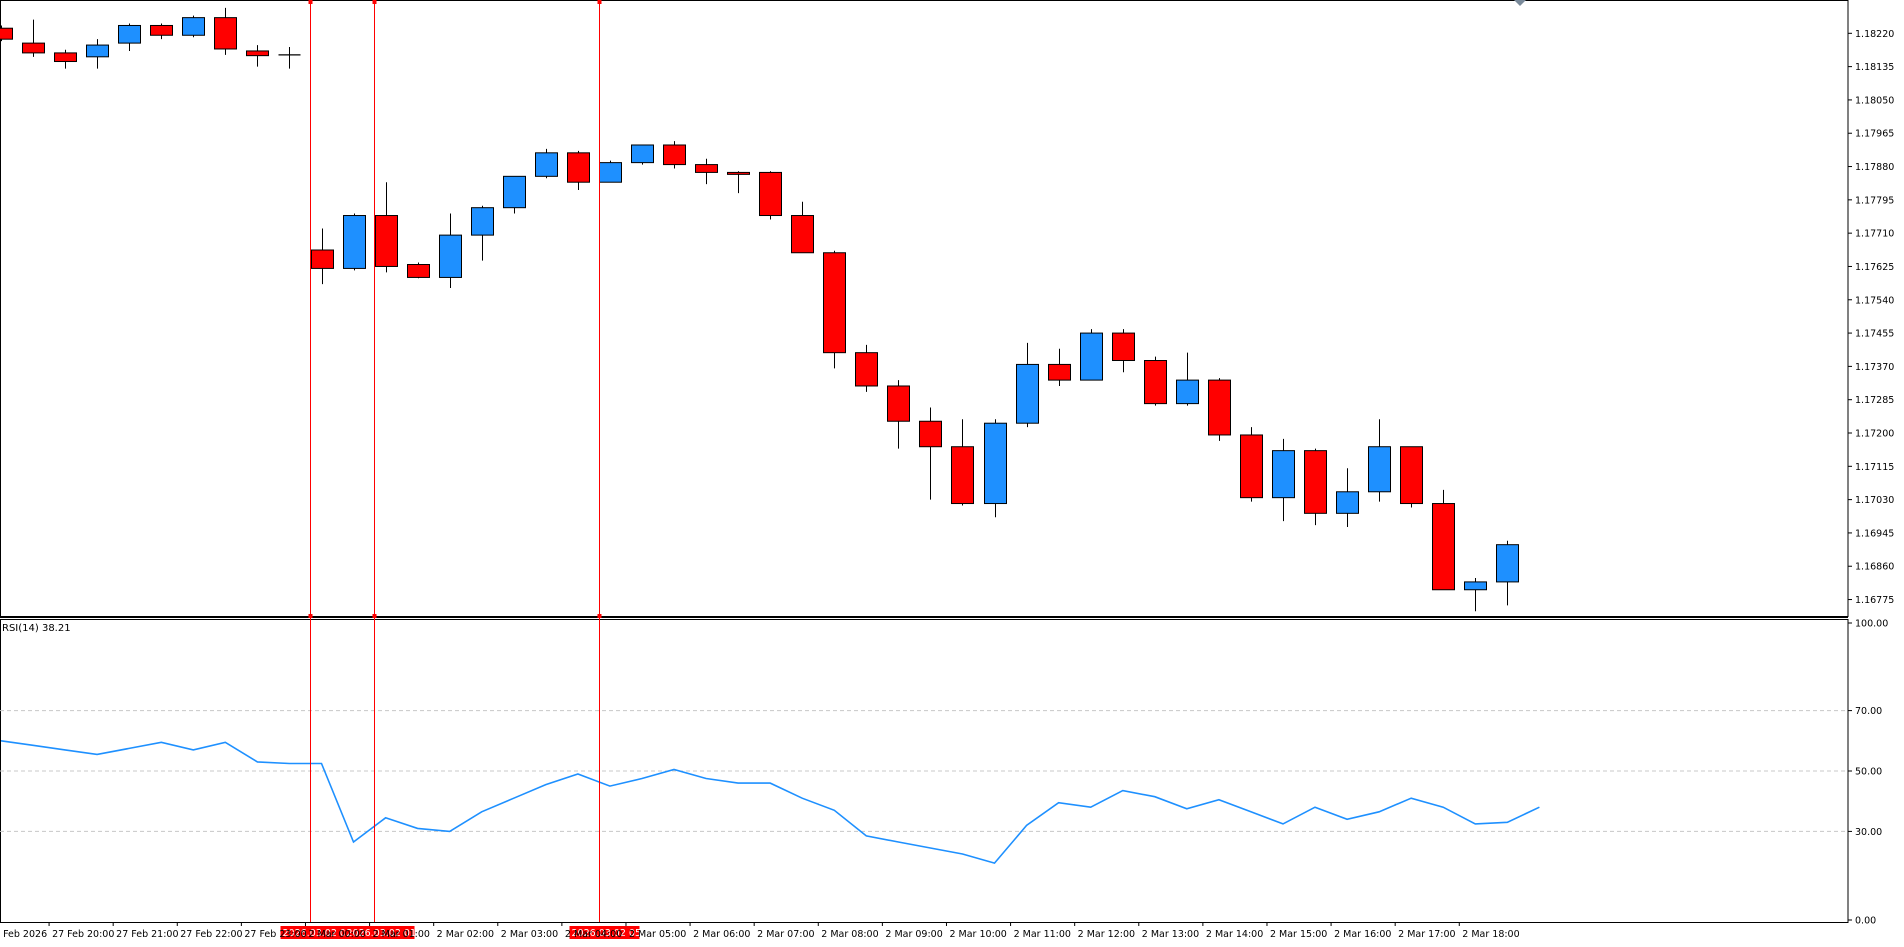  Describe the element at coordinates (1874, 134) in the screenshot. I see `price-tick-label: 1.17965` at that location.